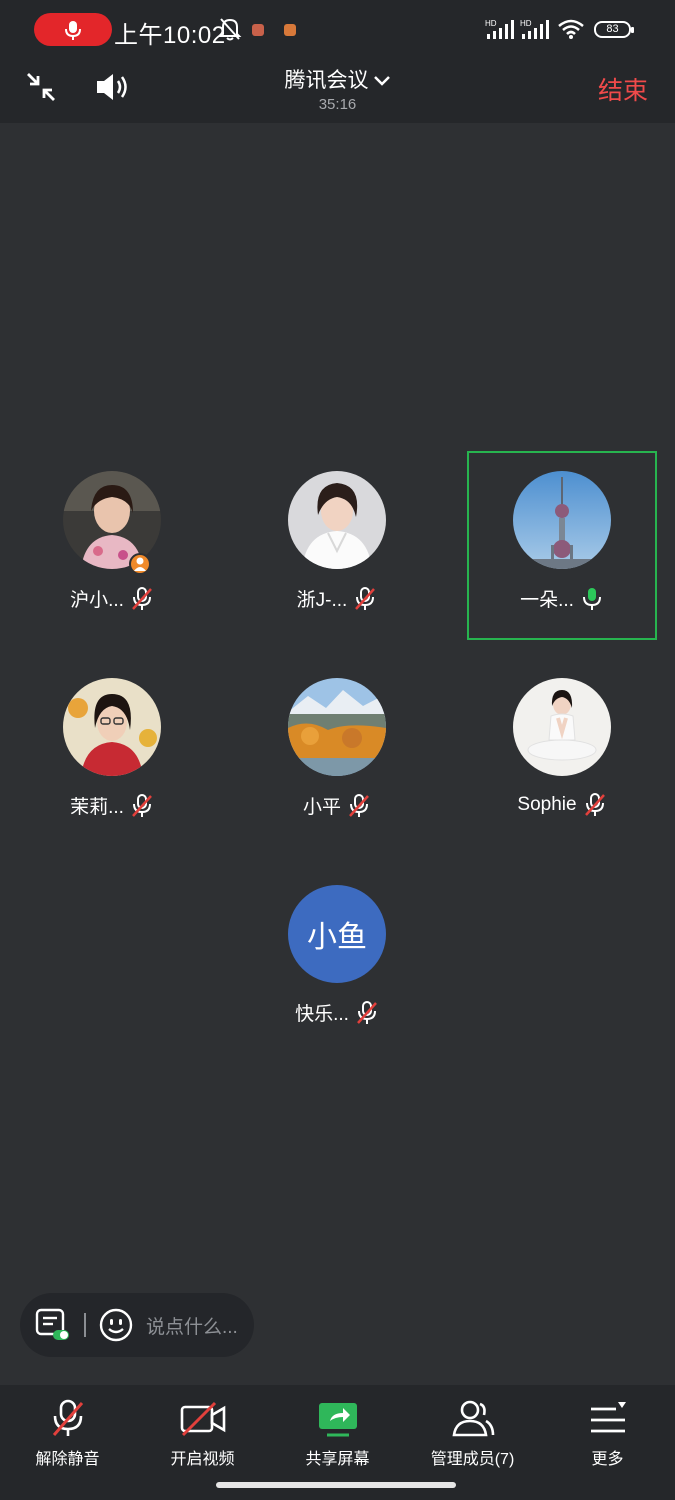  I want to click on unmute-button: 解除静音, so click(67, 1432).